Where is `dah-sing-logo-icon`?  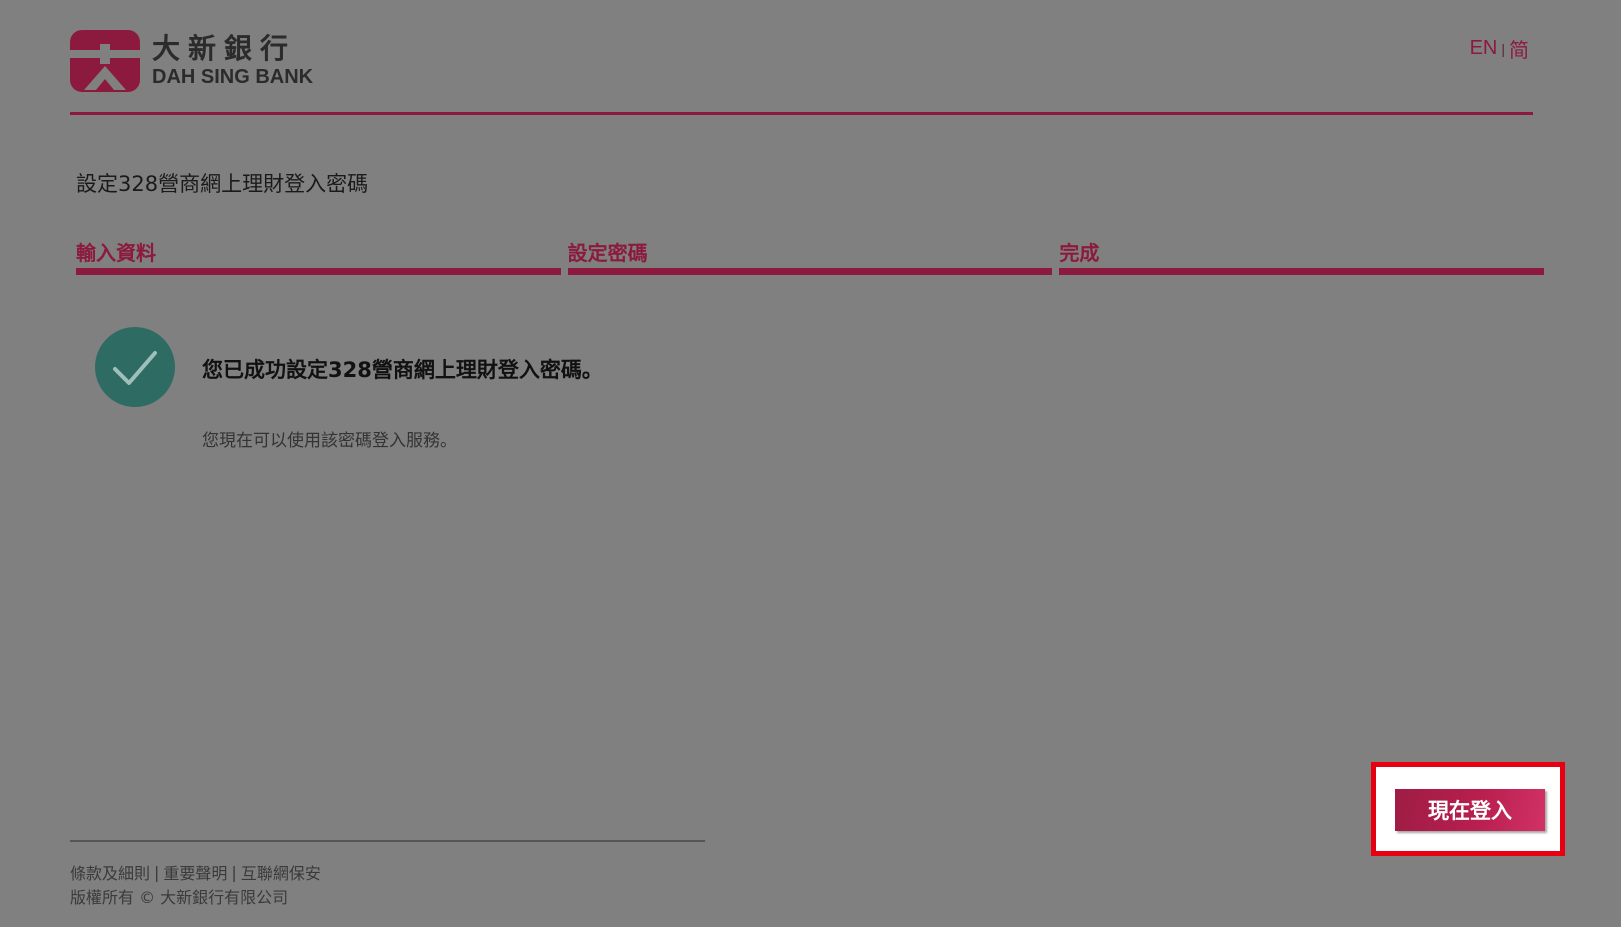 dah-sing-logo-icon is located at coordinates (105, 61).